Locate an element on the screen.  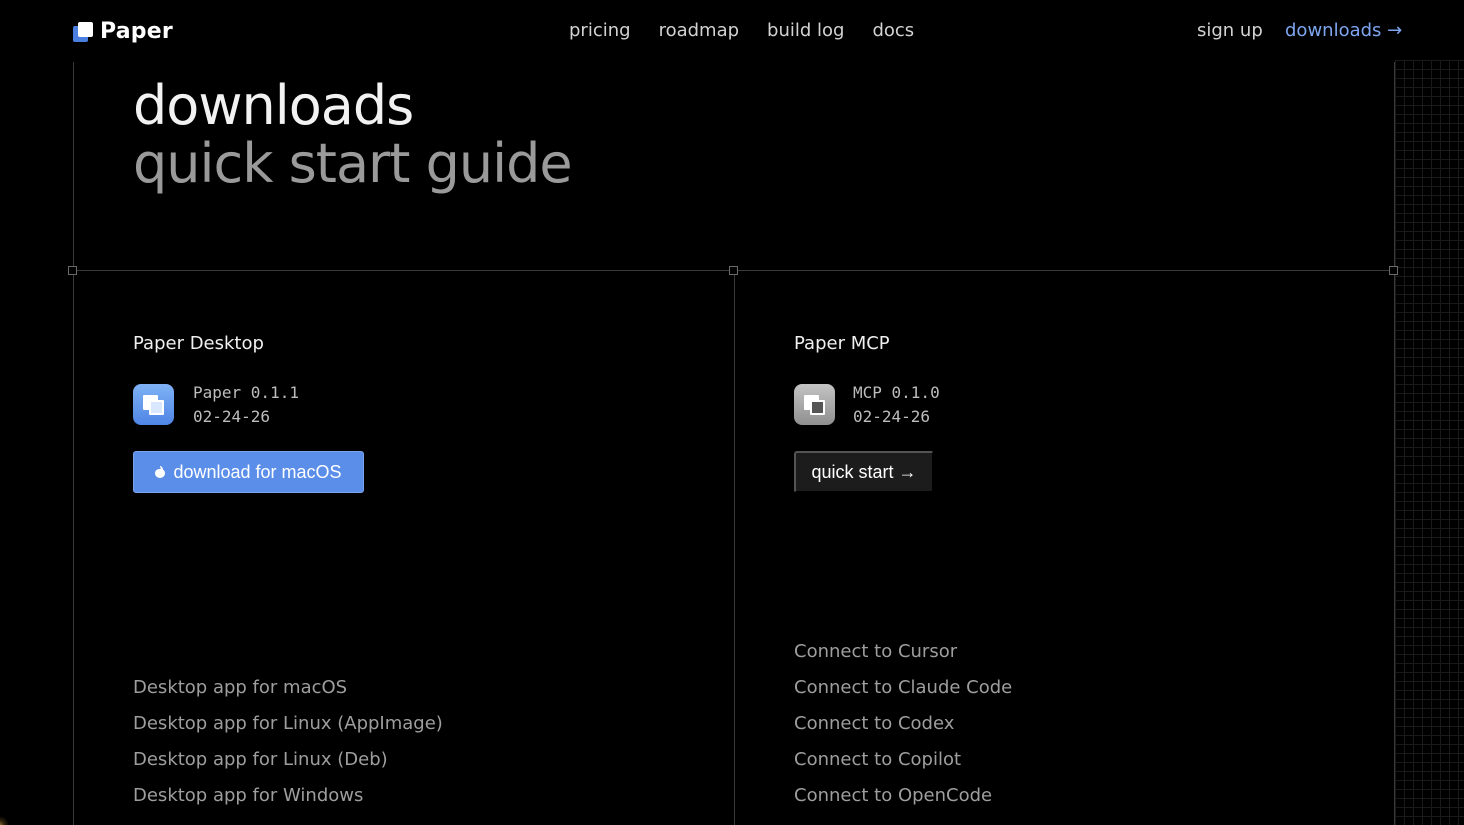
sign-up-link: sign up is located at coordinates (1230, 30).